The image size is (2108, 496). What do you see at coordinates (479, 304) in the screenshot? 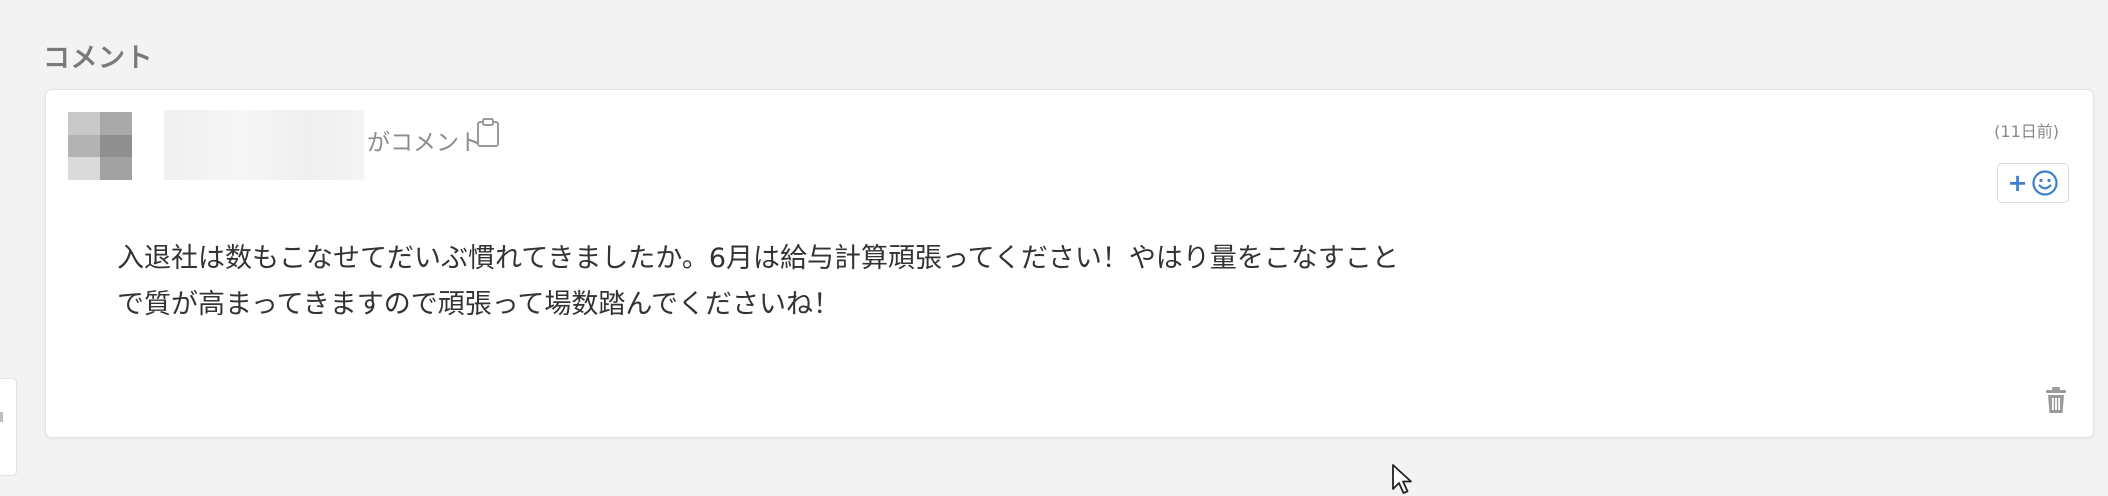
I see `comment-body-line: で質が高まってきますので頑張って場数踏んでくださいね！` at bounding box center [479, 304].